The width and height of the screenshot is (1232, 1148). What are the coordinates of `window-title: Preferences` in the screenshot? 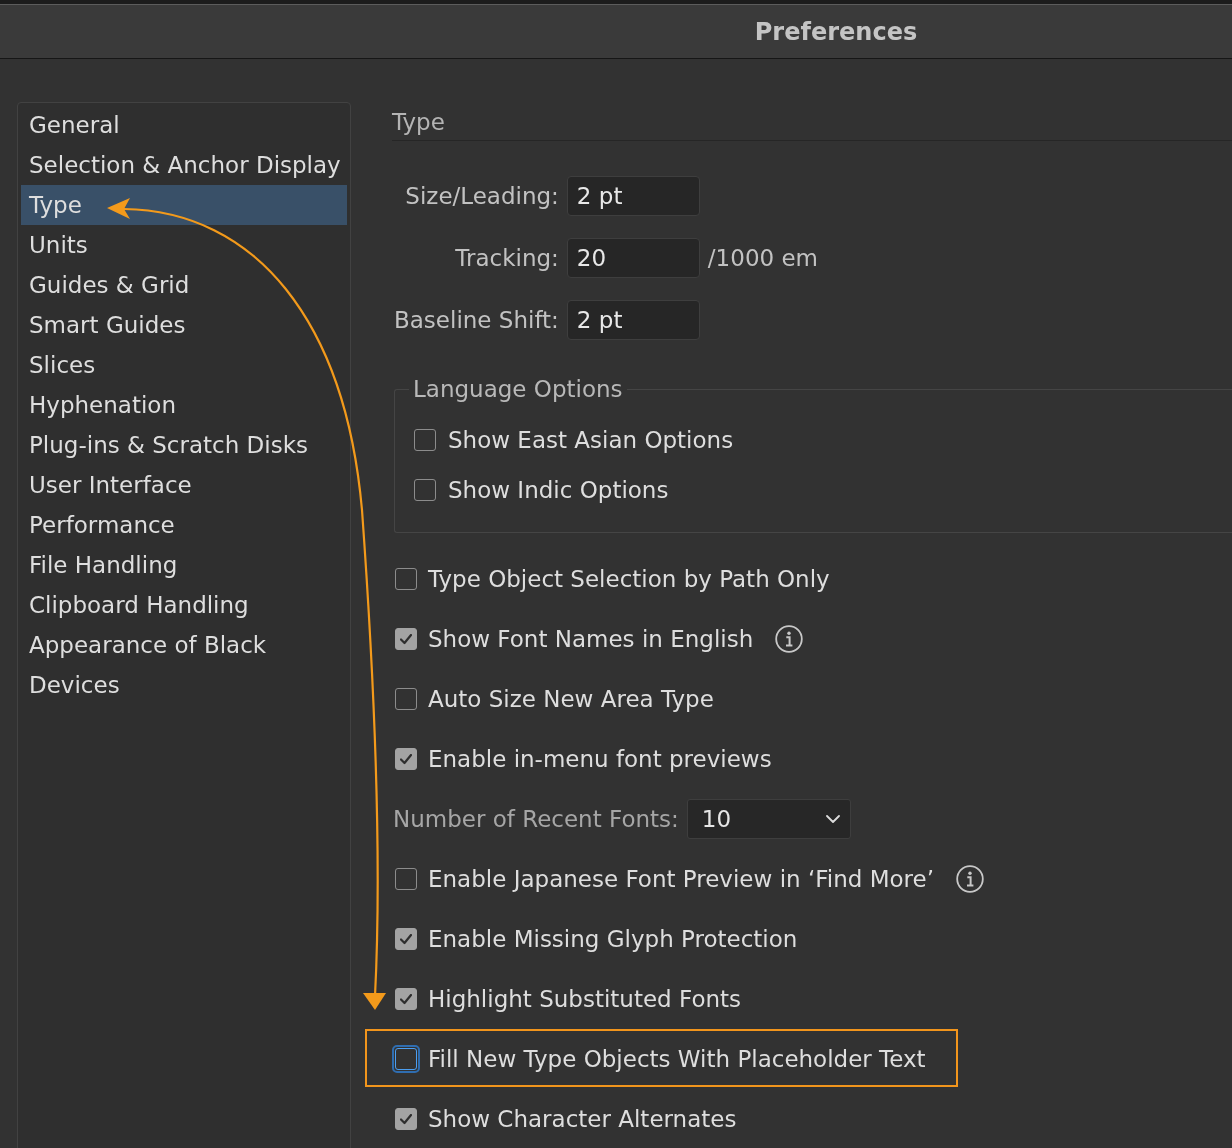 It's located at (836, 31).